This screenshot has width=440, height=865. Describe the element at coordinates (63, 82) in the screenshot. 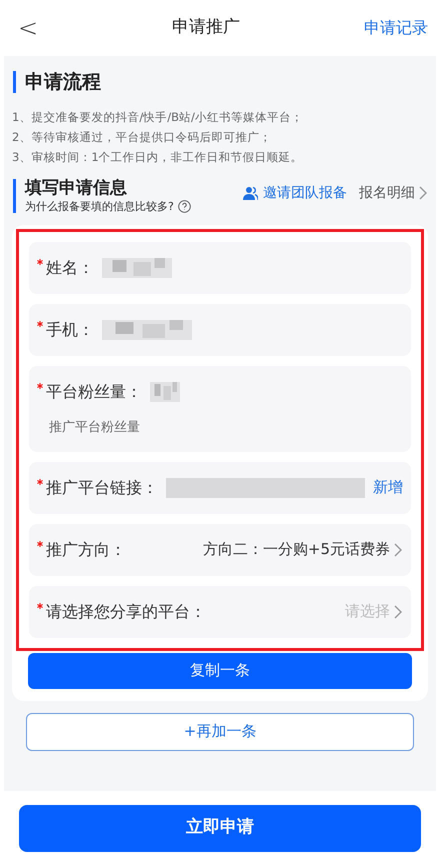

I see `section-title: 申请流程` at that location.